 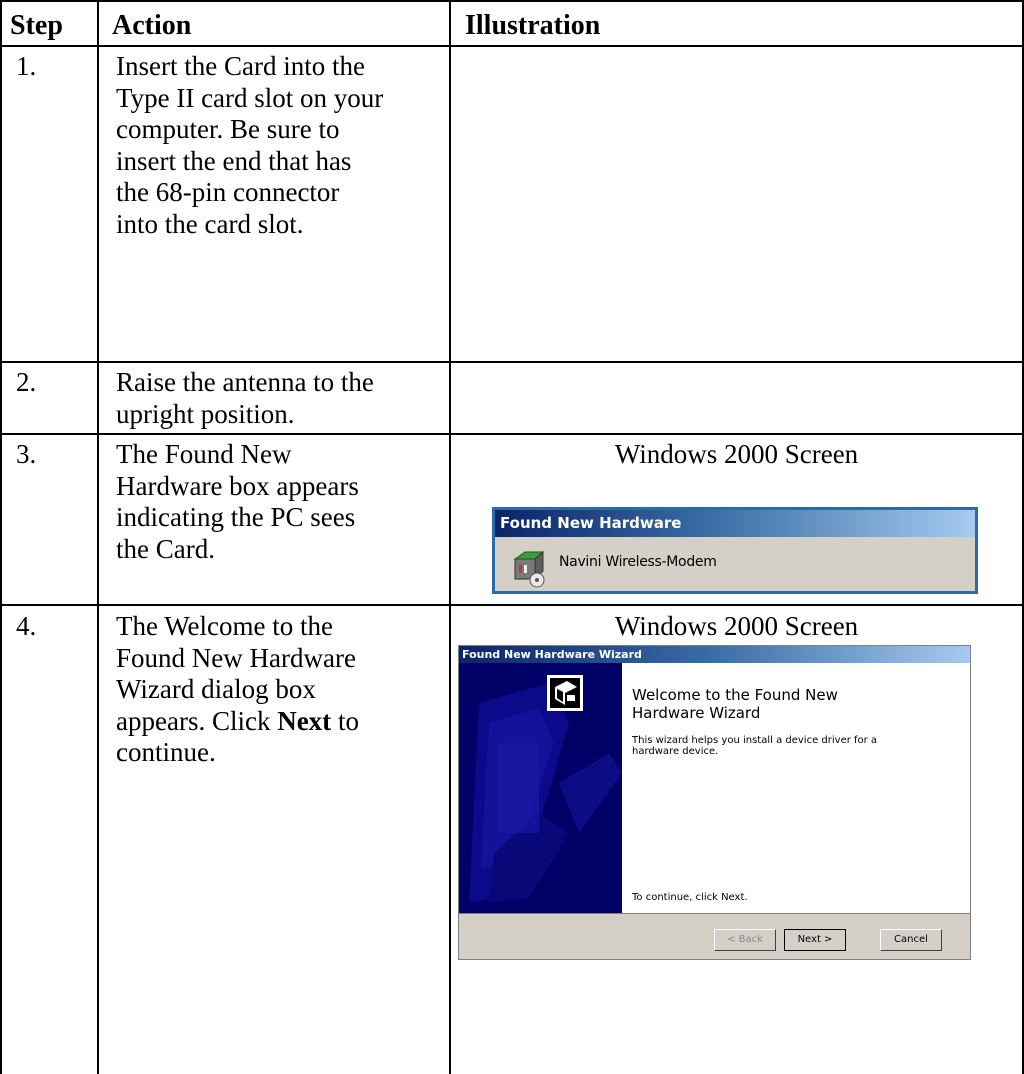 What do you see at coordinates (735, 695) in the screenshot?
I see `wizard-heading-line: Welcome to the Found New` at bounding box center [735, 695].